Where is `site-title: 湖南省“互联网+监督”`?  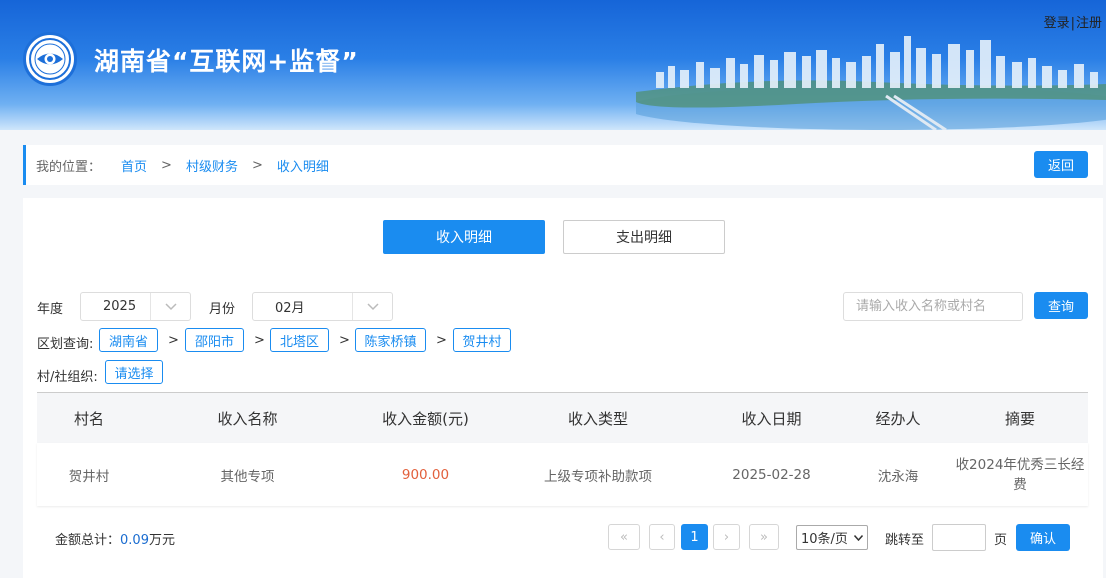
site-title: 湖南省“互联网+监督” is located at coordinates (226, 61).